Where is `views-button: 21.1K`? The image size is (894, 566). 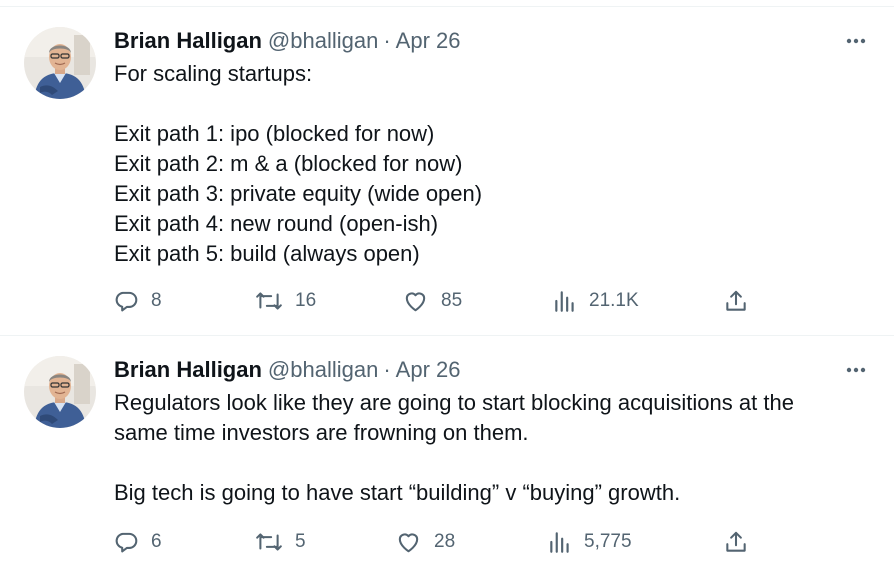 views-button: 21.1K is located at coordinates (596, 301).